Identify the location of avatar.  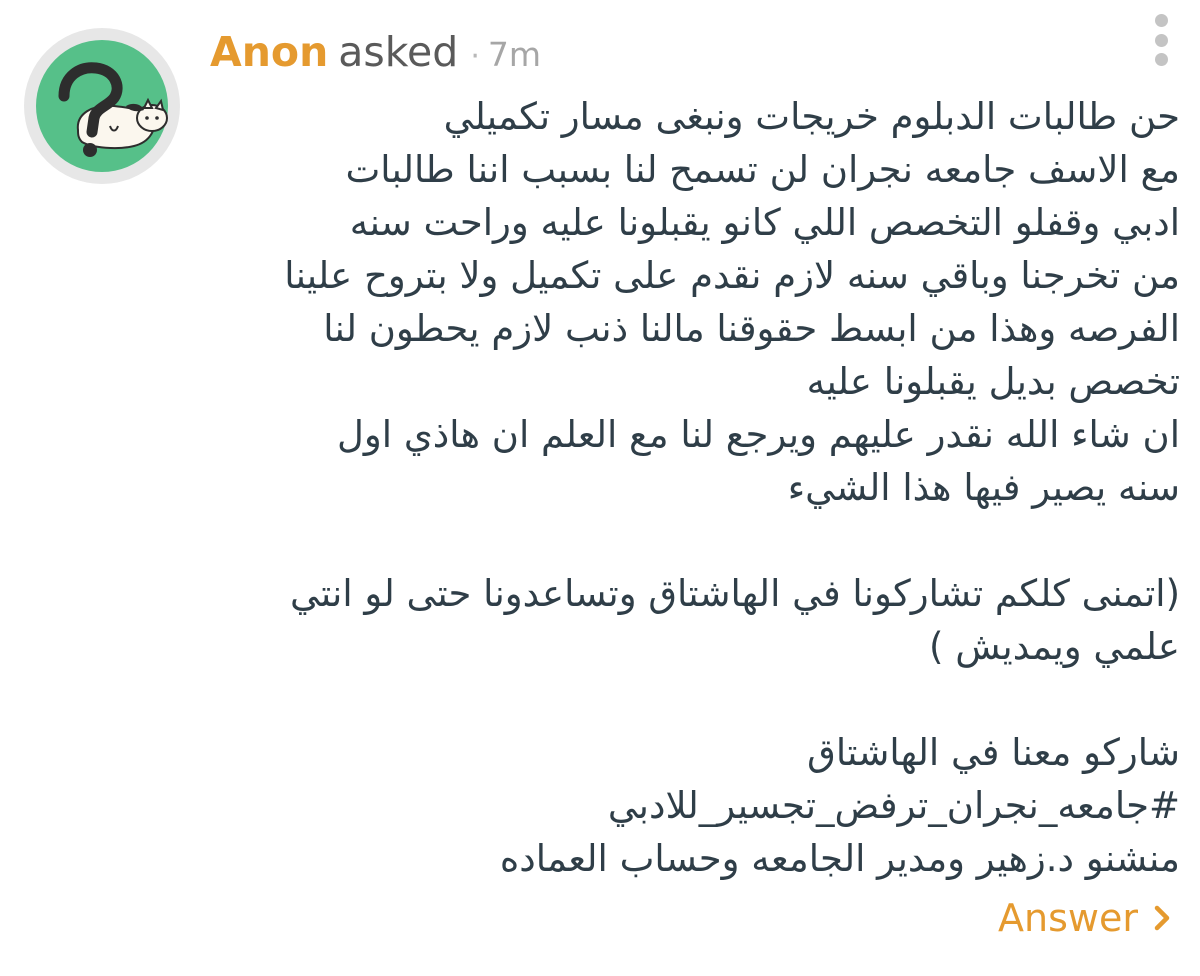
(102, 106).